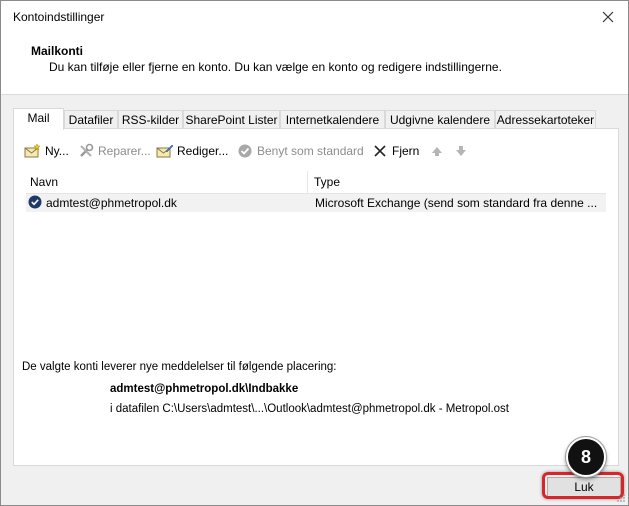  What do you see at coordinates (621, 498) in the screenshot?
I see `resize-grip-icon` at bounding box center [621, 498].